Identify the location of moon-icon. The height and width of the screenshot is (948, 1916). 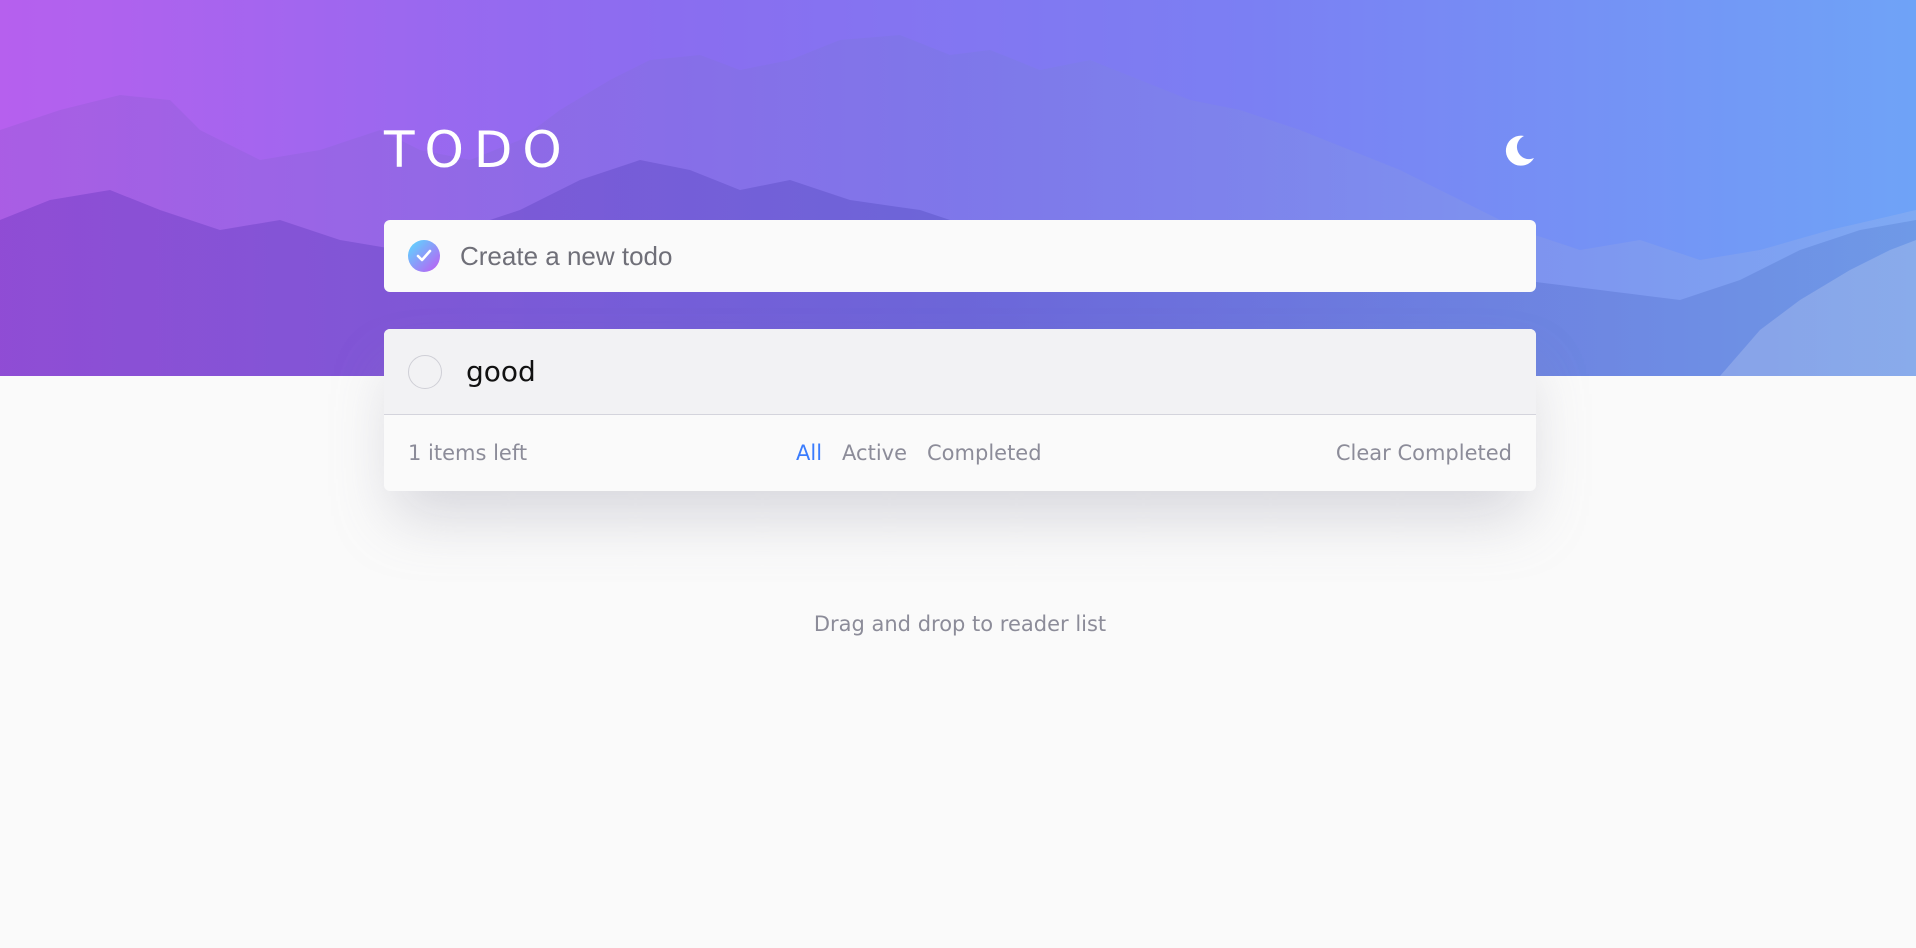
(1519, 150).